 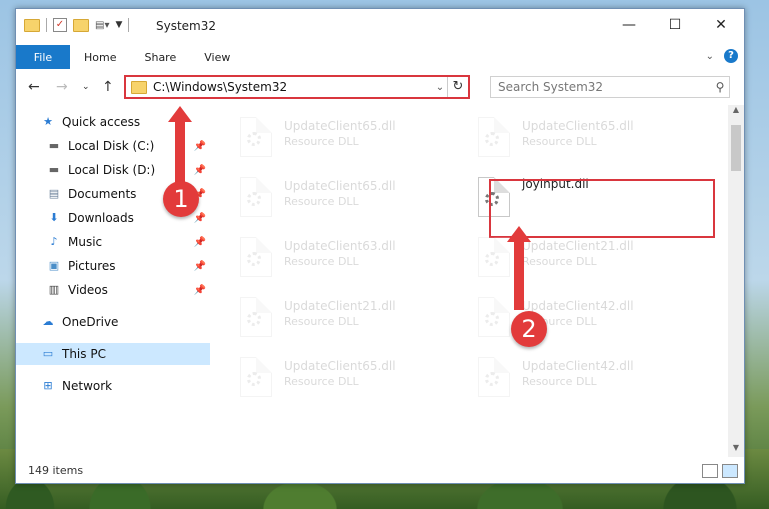 What do you see at coordinates (529, 329) in the screenshot?
I see `callout-step-2: 2` at bounding box center [529, 329].